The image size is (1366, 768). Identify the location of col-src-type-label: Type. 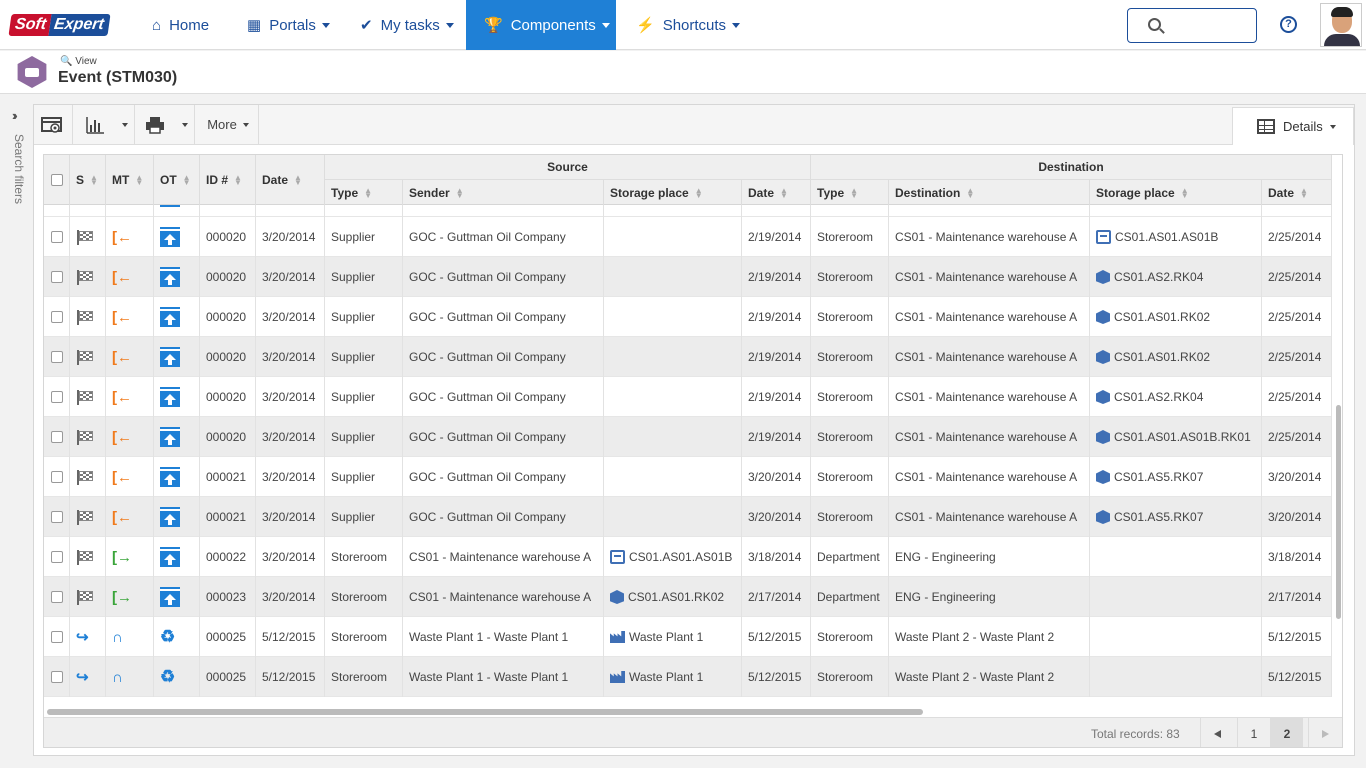
(345, 192).